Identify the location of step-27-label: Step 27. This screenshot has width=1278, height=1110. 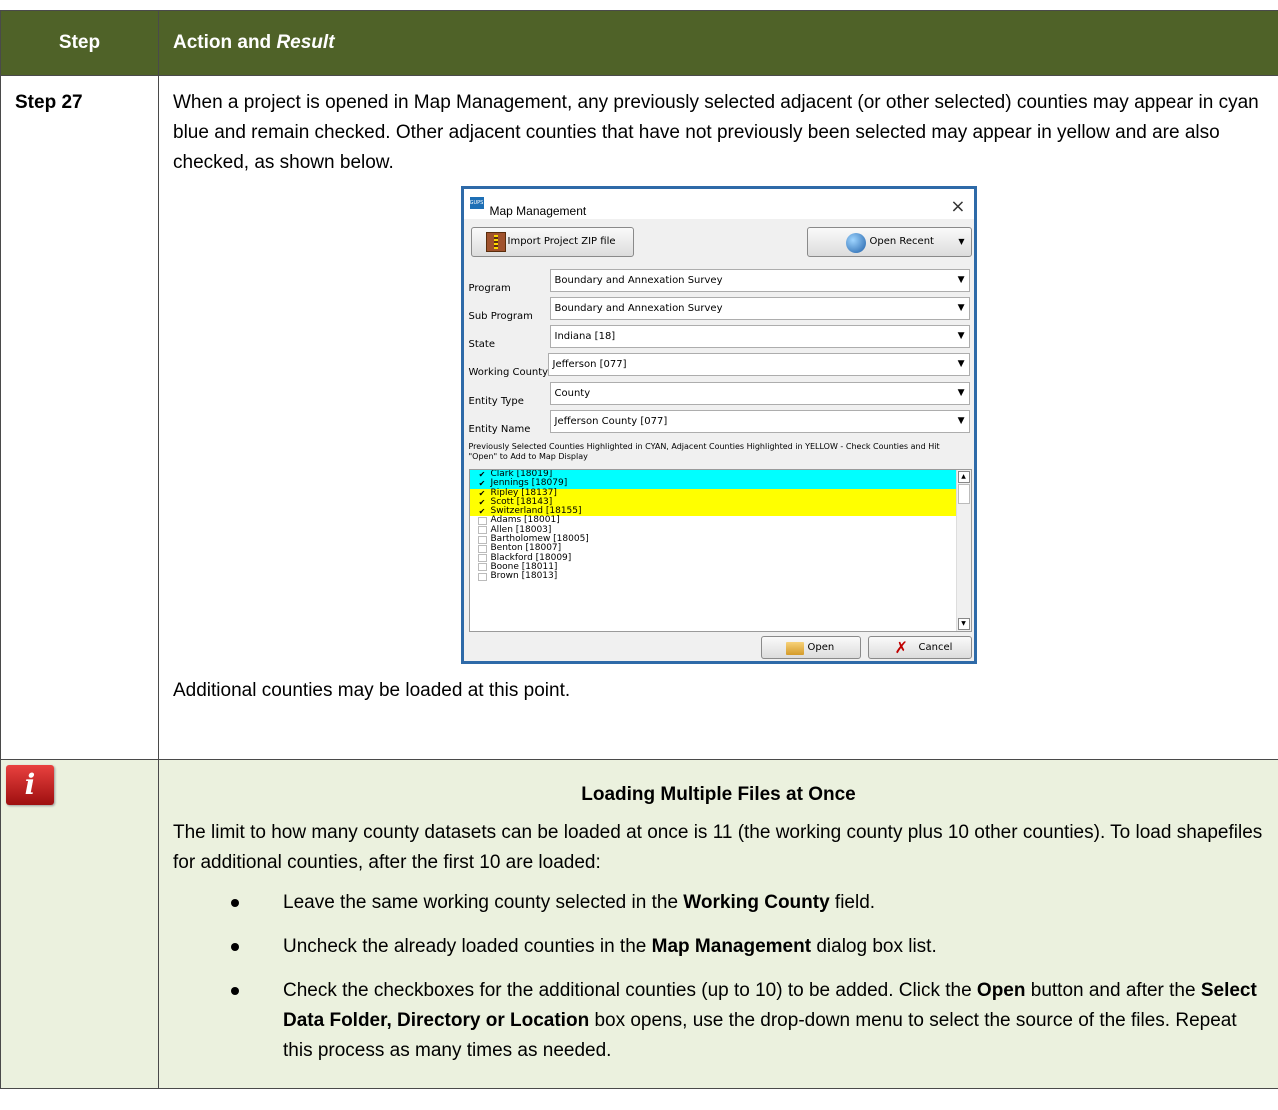
(79, 417).